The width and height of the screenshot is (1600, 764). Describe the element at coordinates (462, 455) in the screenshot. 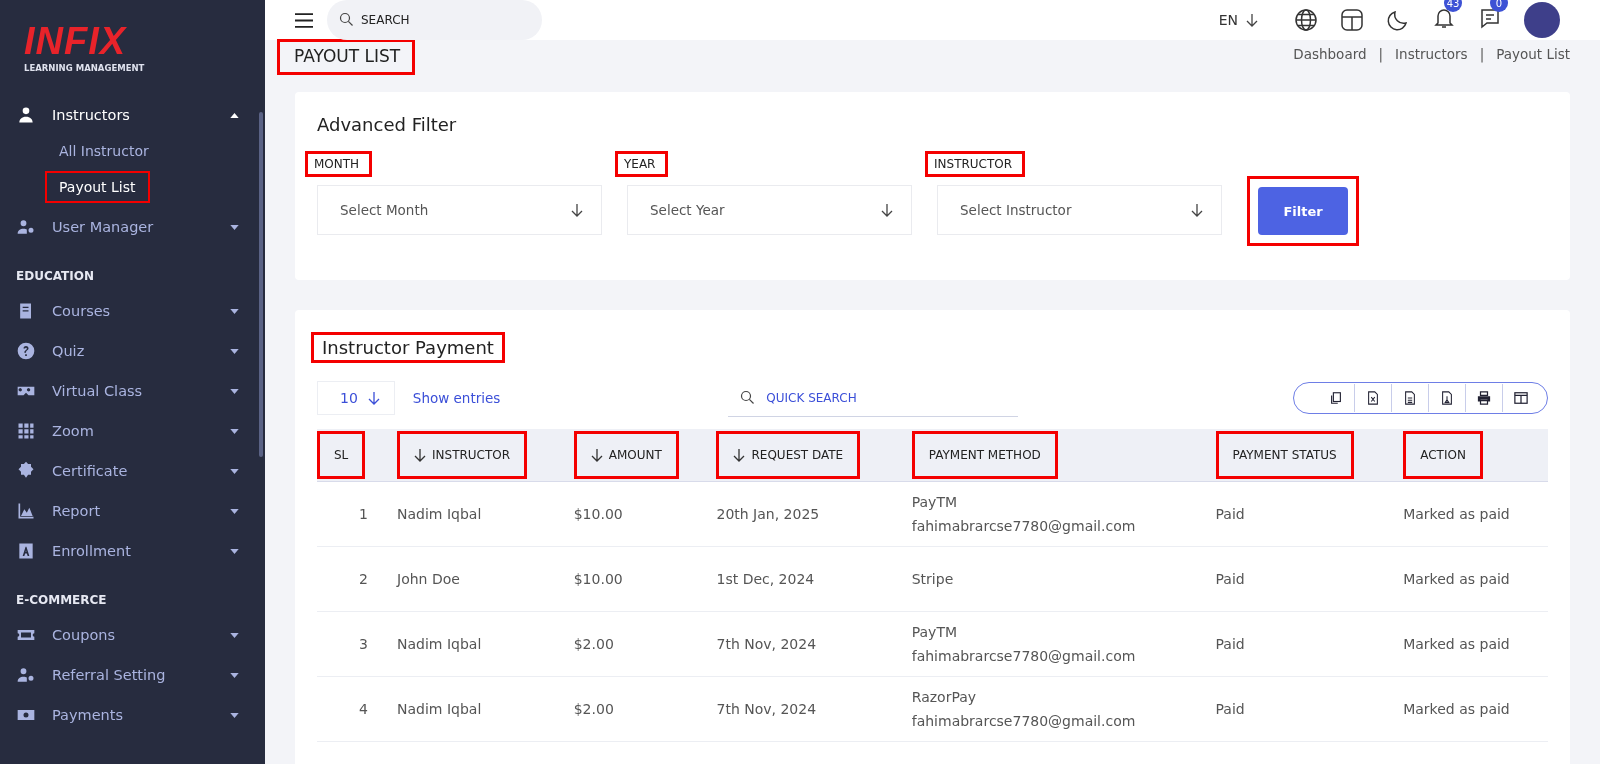

I see `column-header: INSTRUCTOR` at that location.